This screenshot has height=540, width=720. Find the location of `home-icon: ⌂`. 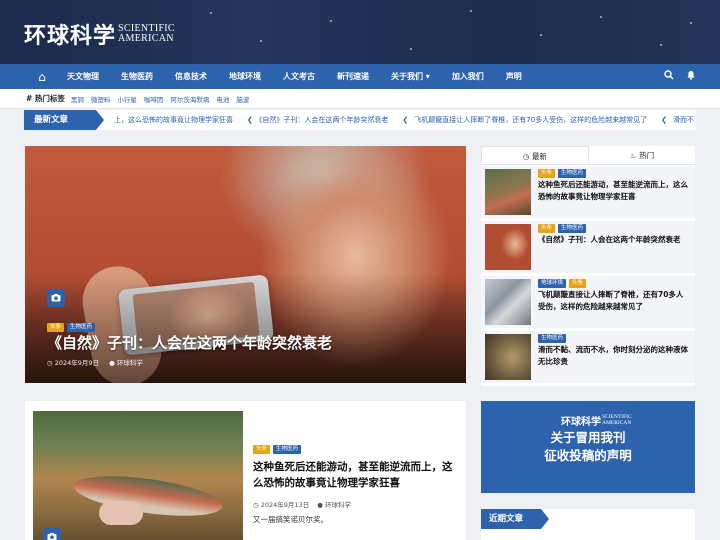

home-icon: ⌂ is located at coordinates (42, 77).